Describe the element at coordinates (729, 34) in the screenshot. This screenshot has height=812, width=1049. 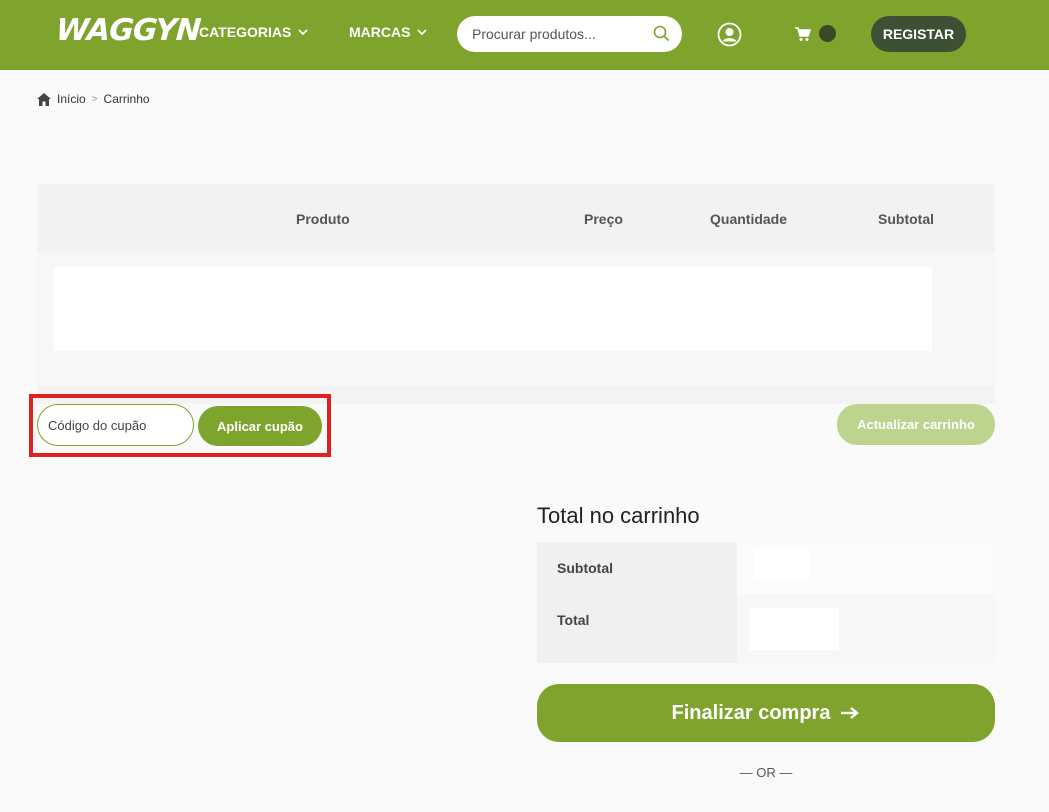
I see `user-circle-icon` at that location.